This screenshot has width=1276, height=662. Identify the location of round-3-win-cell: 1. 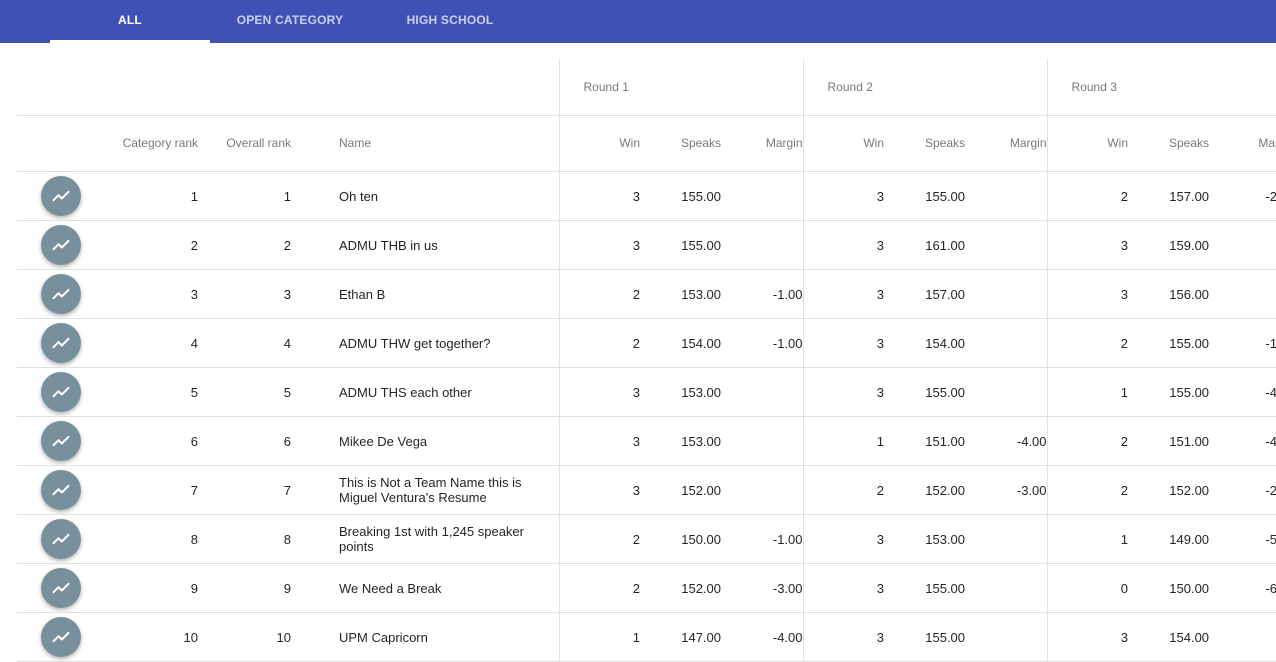
(1087, 392).